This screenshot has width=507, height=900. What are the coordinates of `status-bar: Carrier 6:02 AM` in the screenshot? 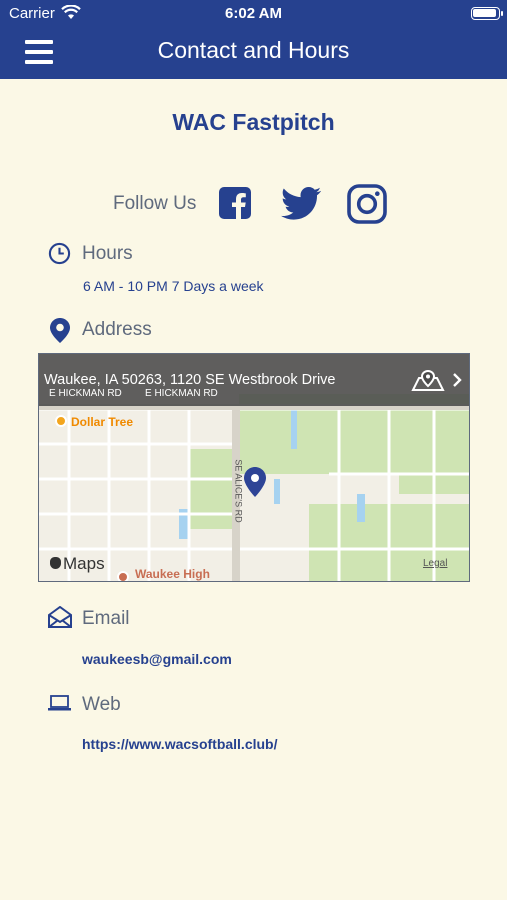 It's located at (253, 14).